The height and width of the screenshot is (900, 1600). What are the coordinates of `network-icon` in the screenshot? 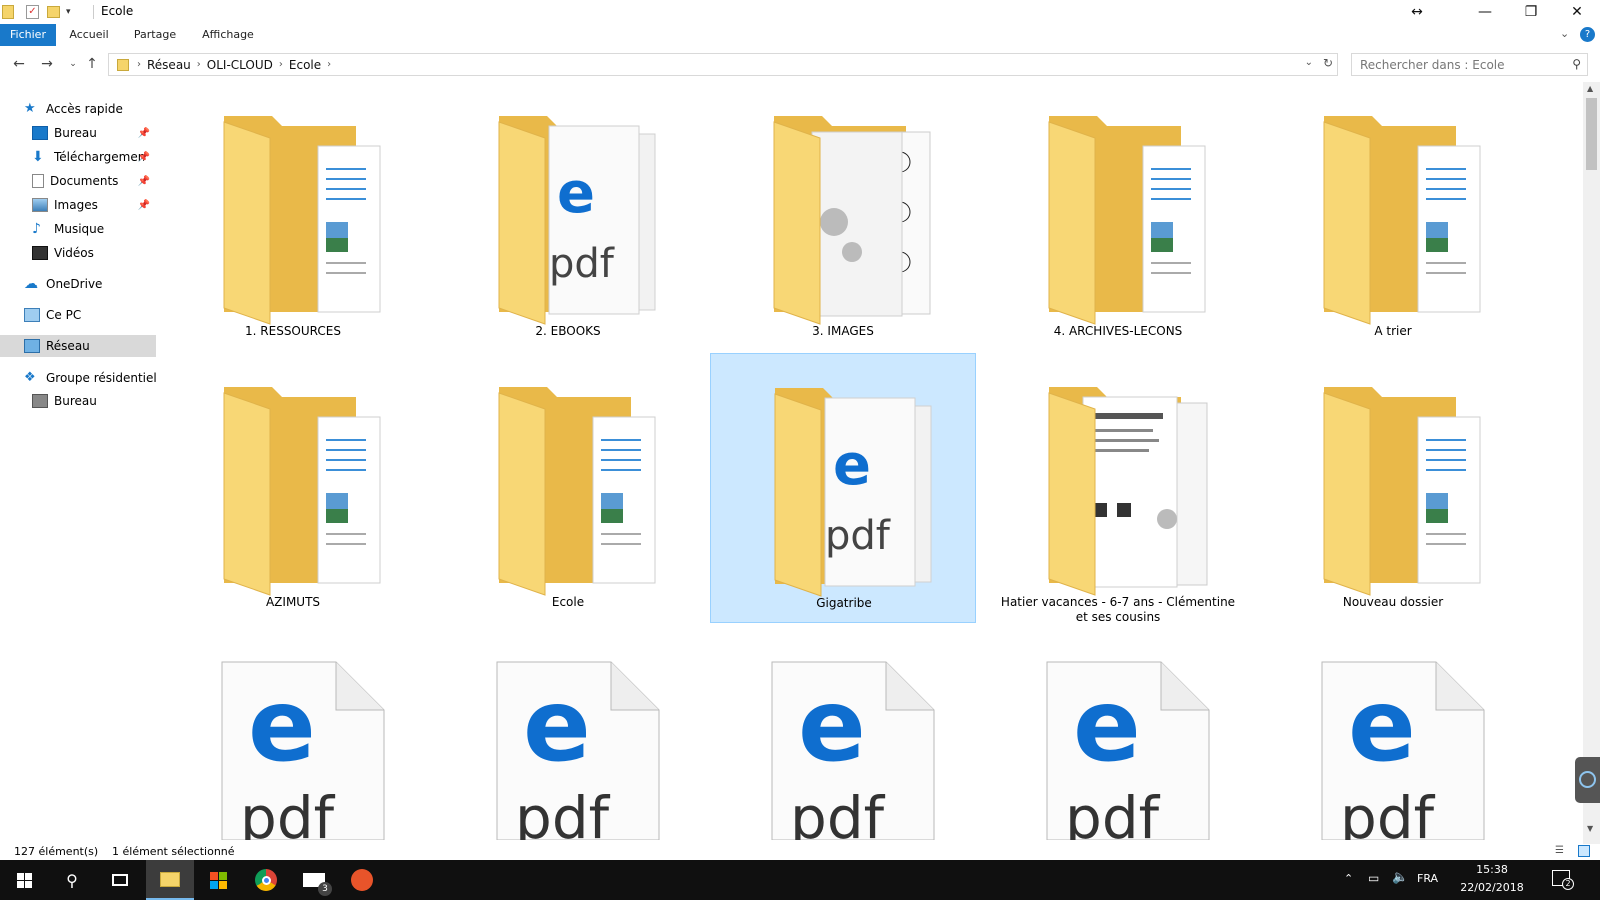 It's located at (32, 346).